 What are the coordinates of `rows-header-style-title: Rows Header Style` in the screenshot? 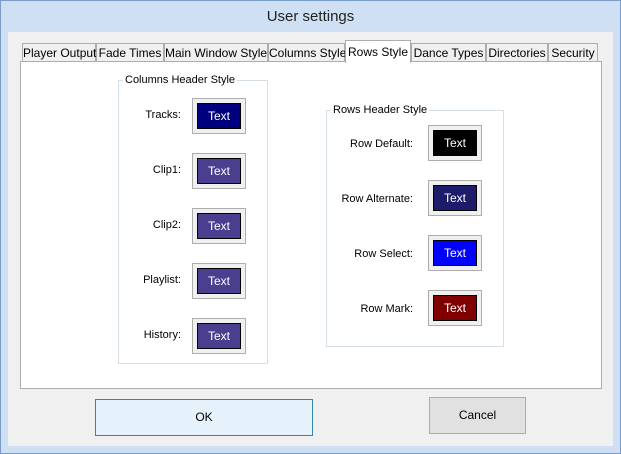 It's located at (380, 110).